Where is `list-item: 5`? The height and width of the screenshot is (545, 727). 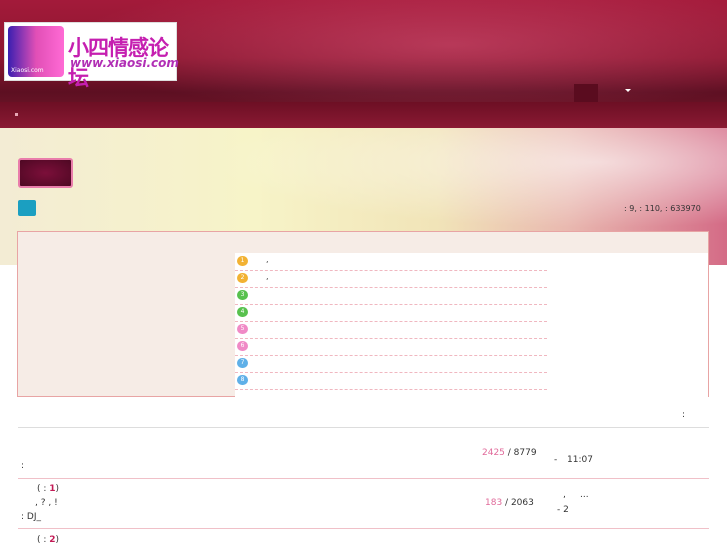 list-item: 5 is located at coordinates (391, 330).